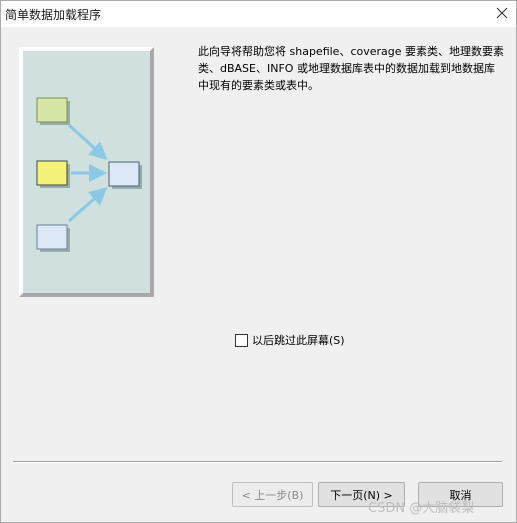 The image size is (517, 523). I want to click on close-icon, so click(502, 13).